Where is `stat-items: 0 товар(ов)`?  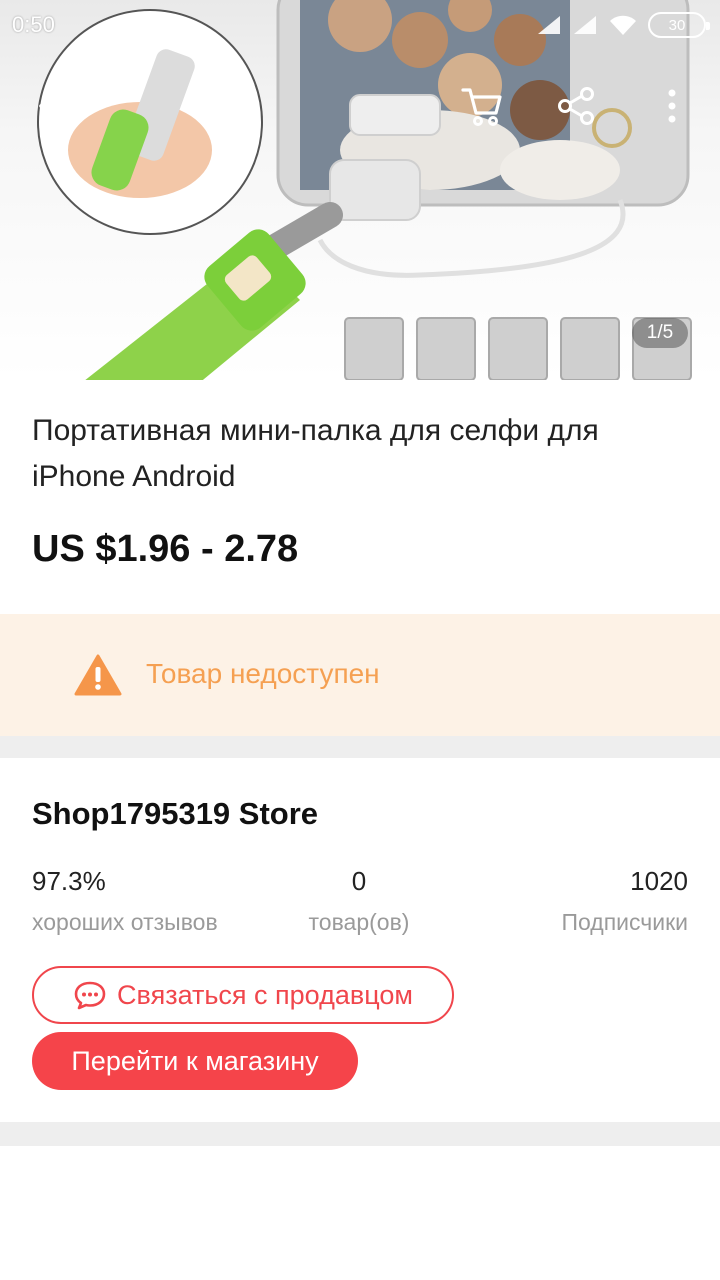 stat-items: 0 товар(ов) is located at coordinates (359, 901).